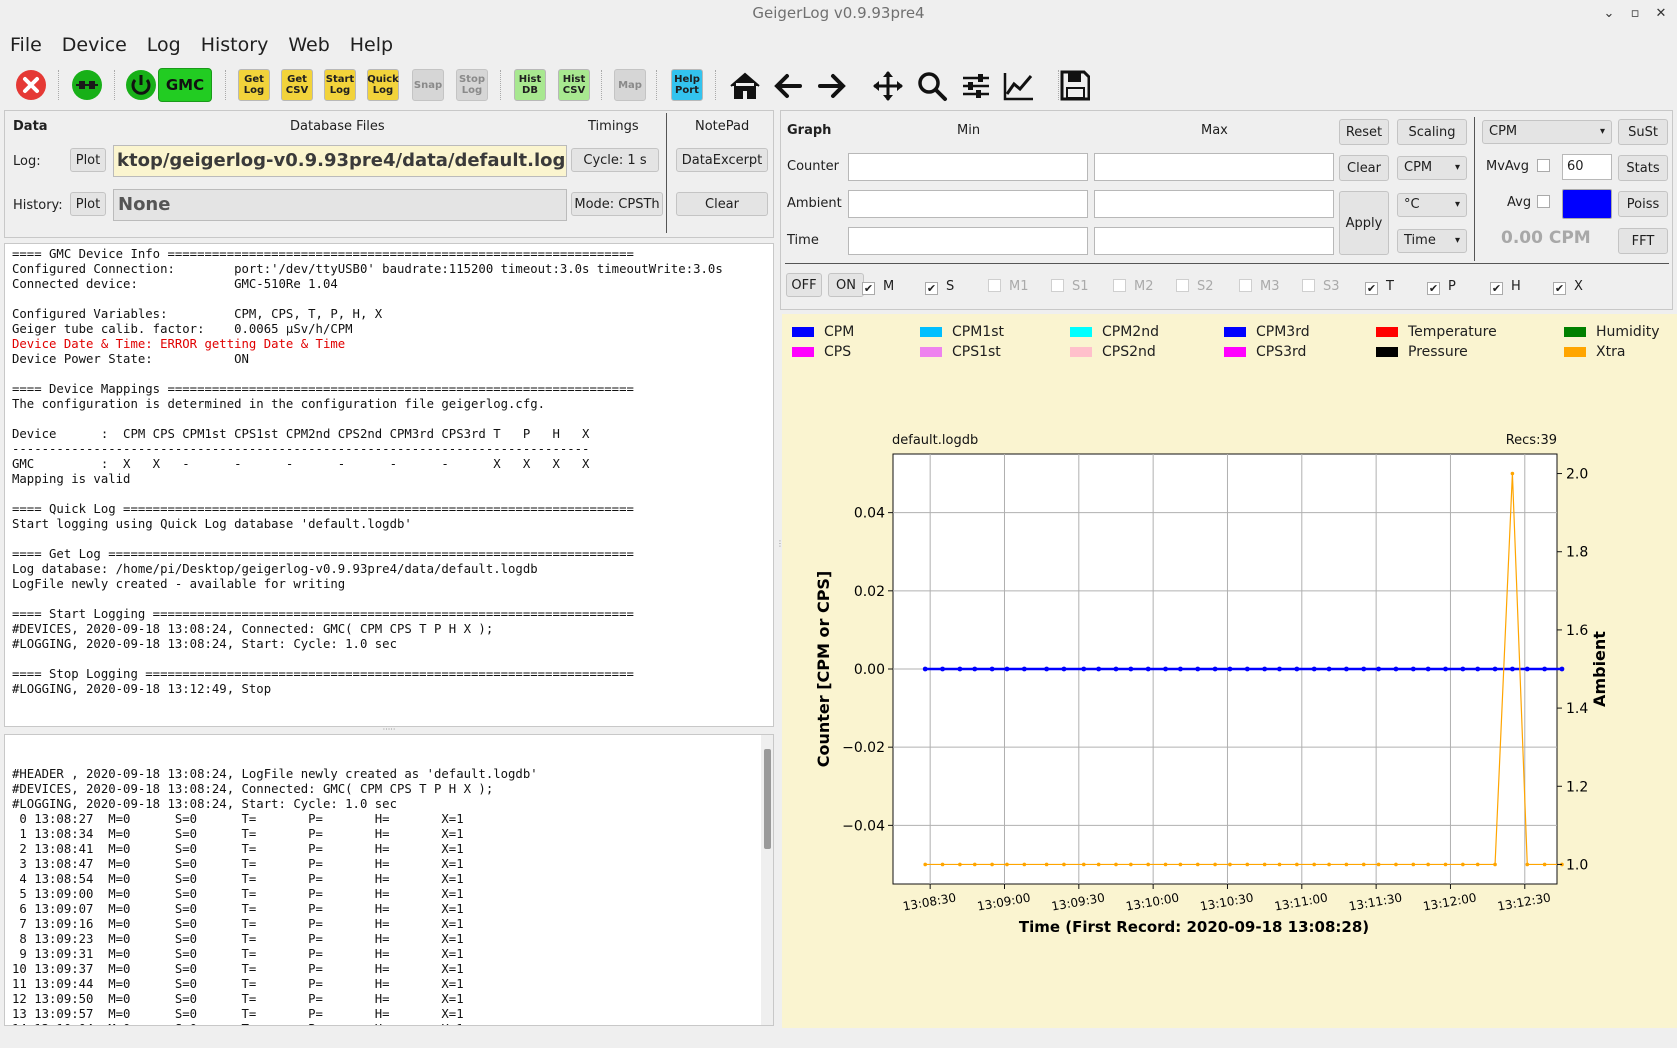 This screenshot has height=1048, width=1677. What do you see at coordinates (308, 45) in the screenshot?
I see `menu-web: Web` at bounding box center [308, 45].